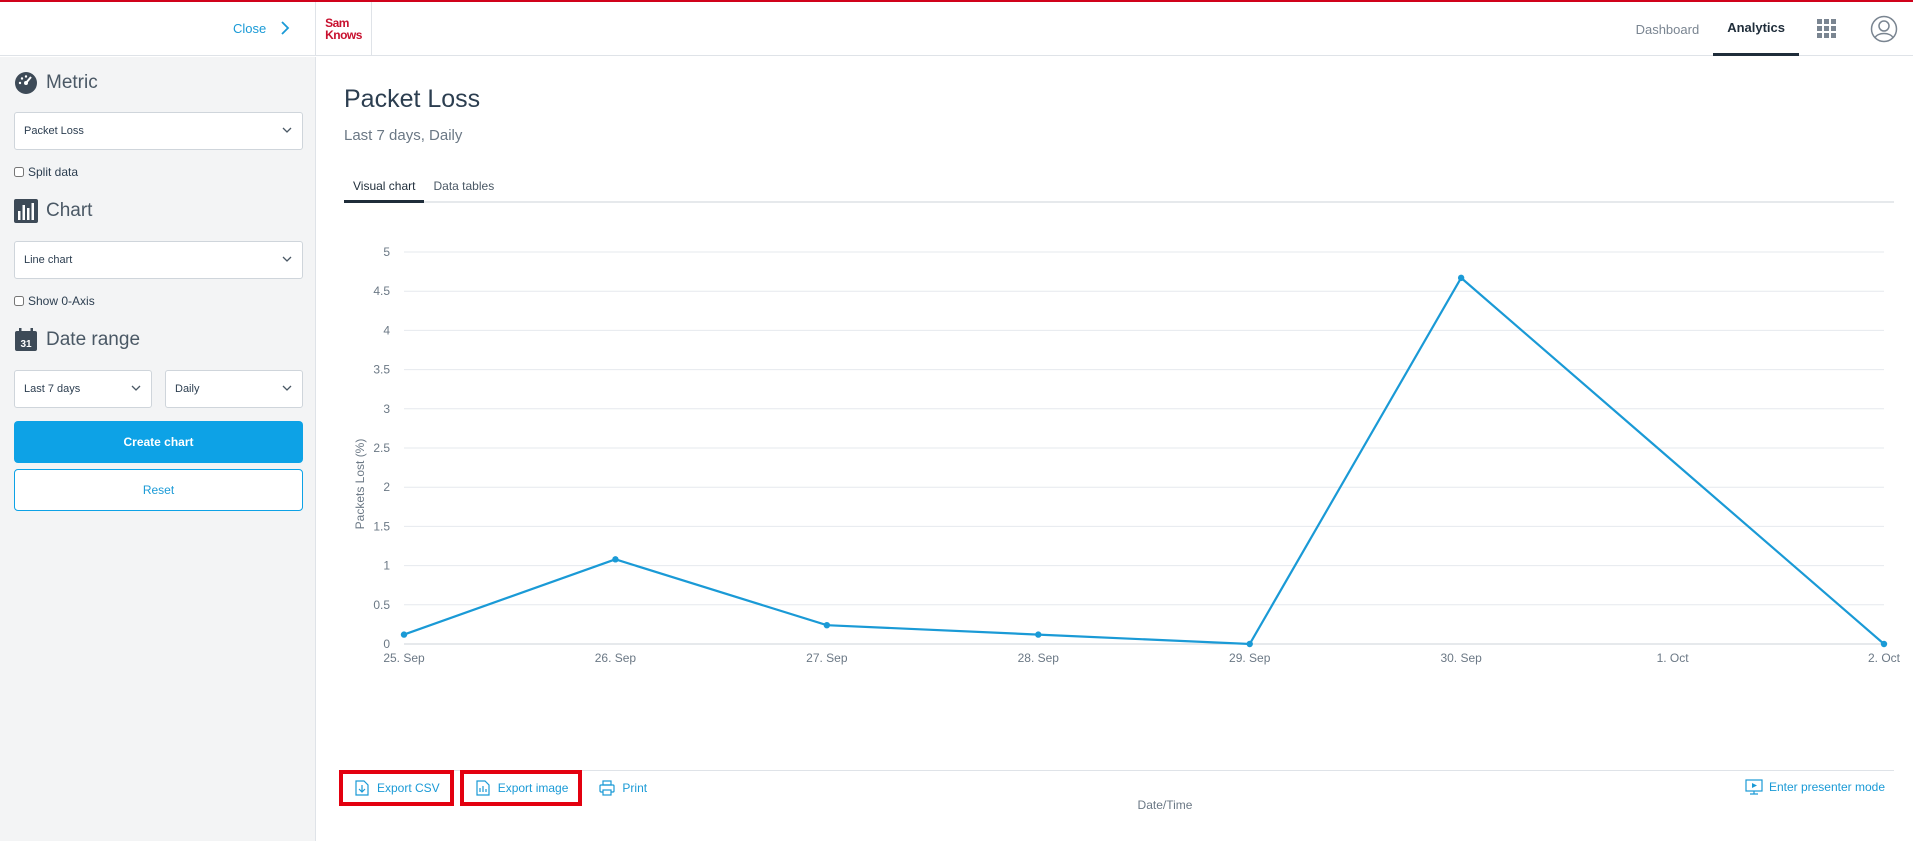 This screenshot has width=1913, height=841. Describe the element at coordinates (386, 252) in the screenshot. I see `y-tick-label: 5` at that location.